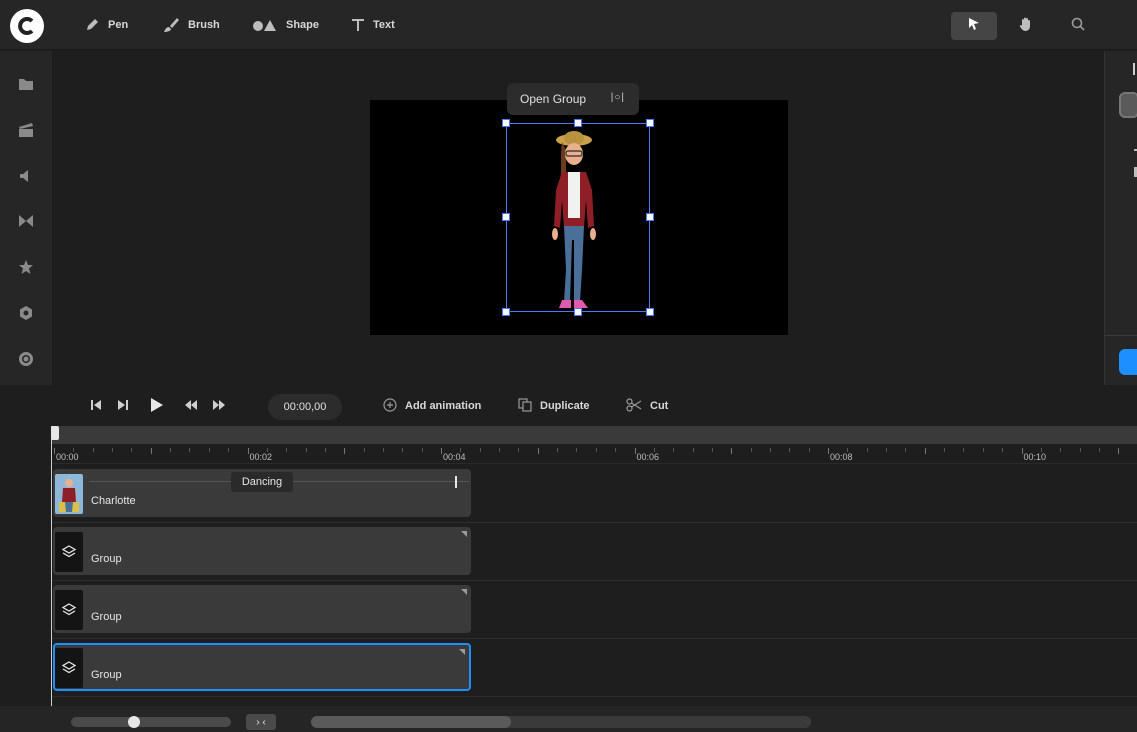 Image resolution: width=1137 pixels, height=732 pixels. I want to click on select-tool-button, so click(974, 26).